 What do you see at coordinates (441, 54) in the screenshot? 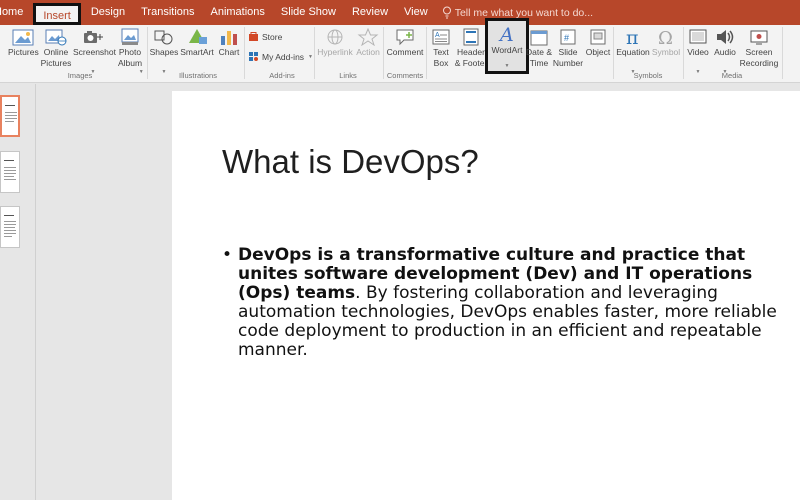
I see `text-box-button: A Text Box` at bounding box center [441, 54].